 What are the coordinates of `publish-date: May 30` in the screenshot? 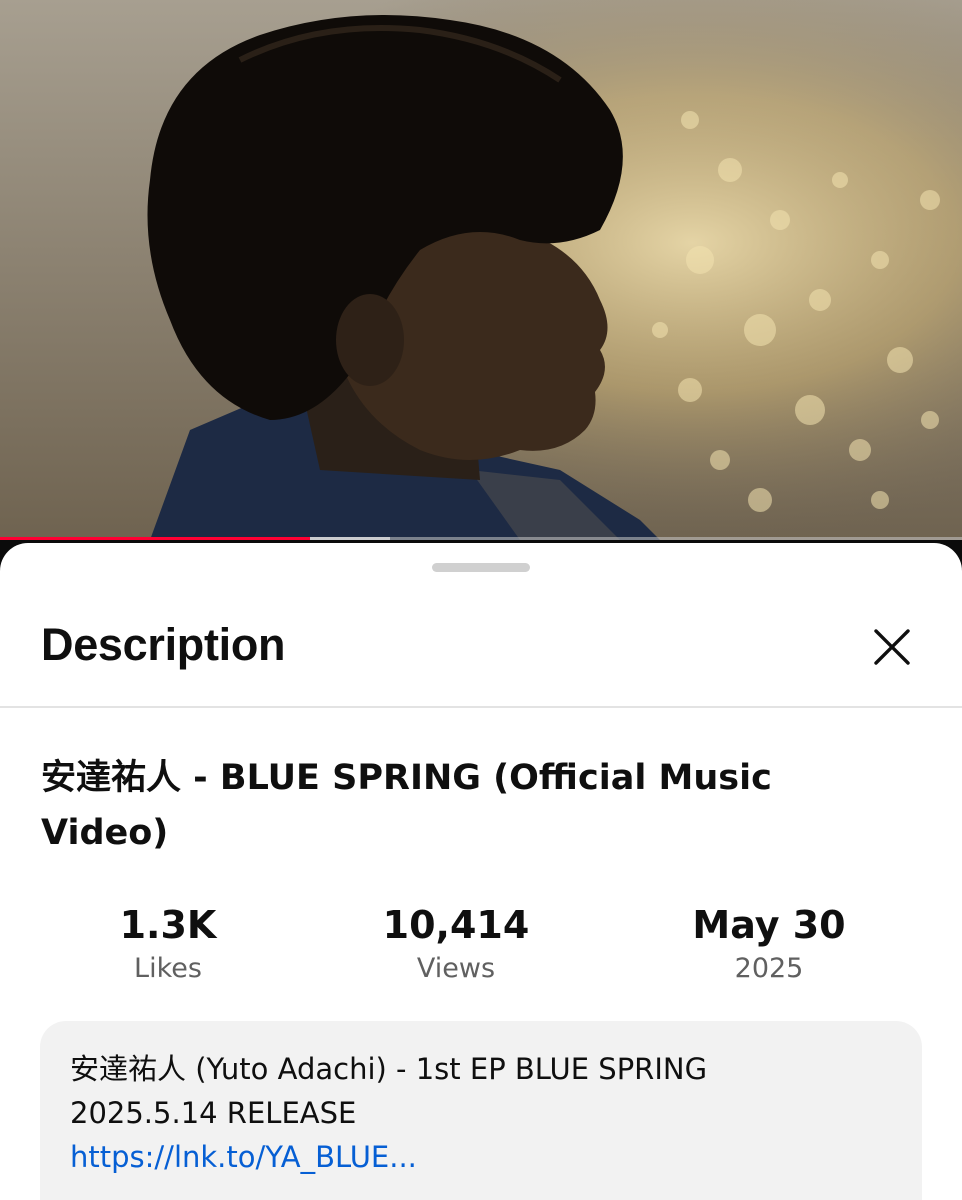 It's located at (769, 925).